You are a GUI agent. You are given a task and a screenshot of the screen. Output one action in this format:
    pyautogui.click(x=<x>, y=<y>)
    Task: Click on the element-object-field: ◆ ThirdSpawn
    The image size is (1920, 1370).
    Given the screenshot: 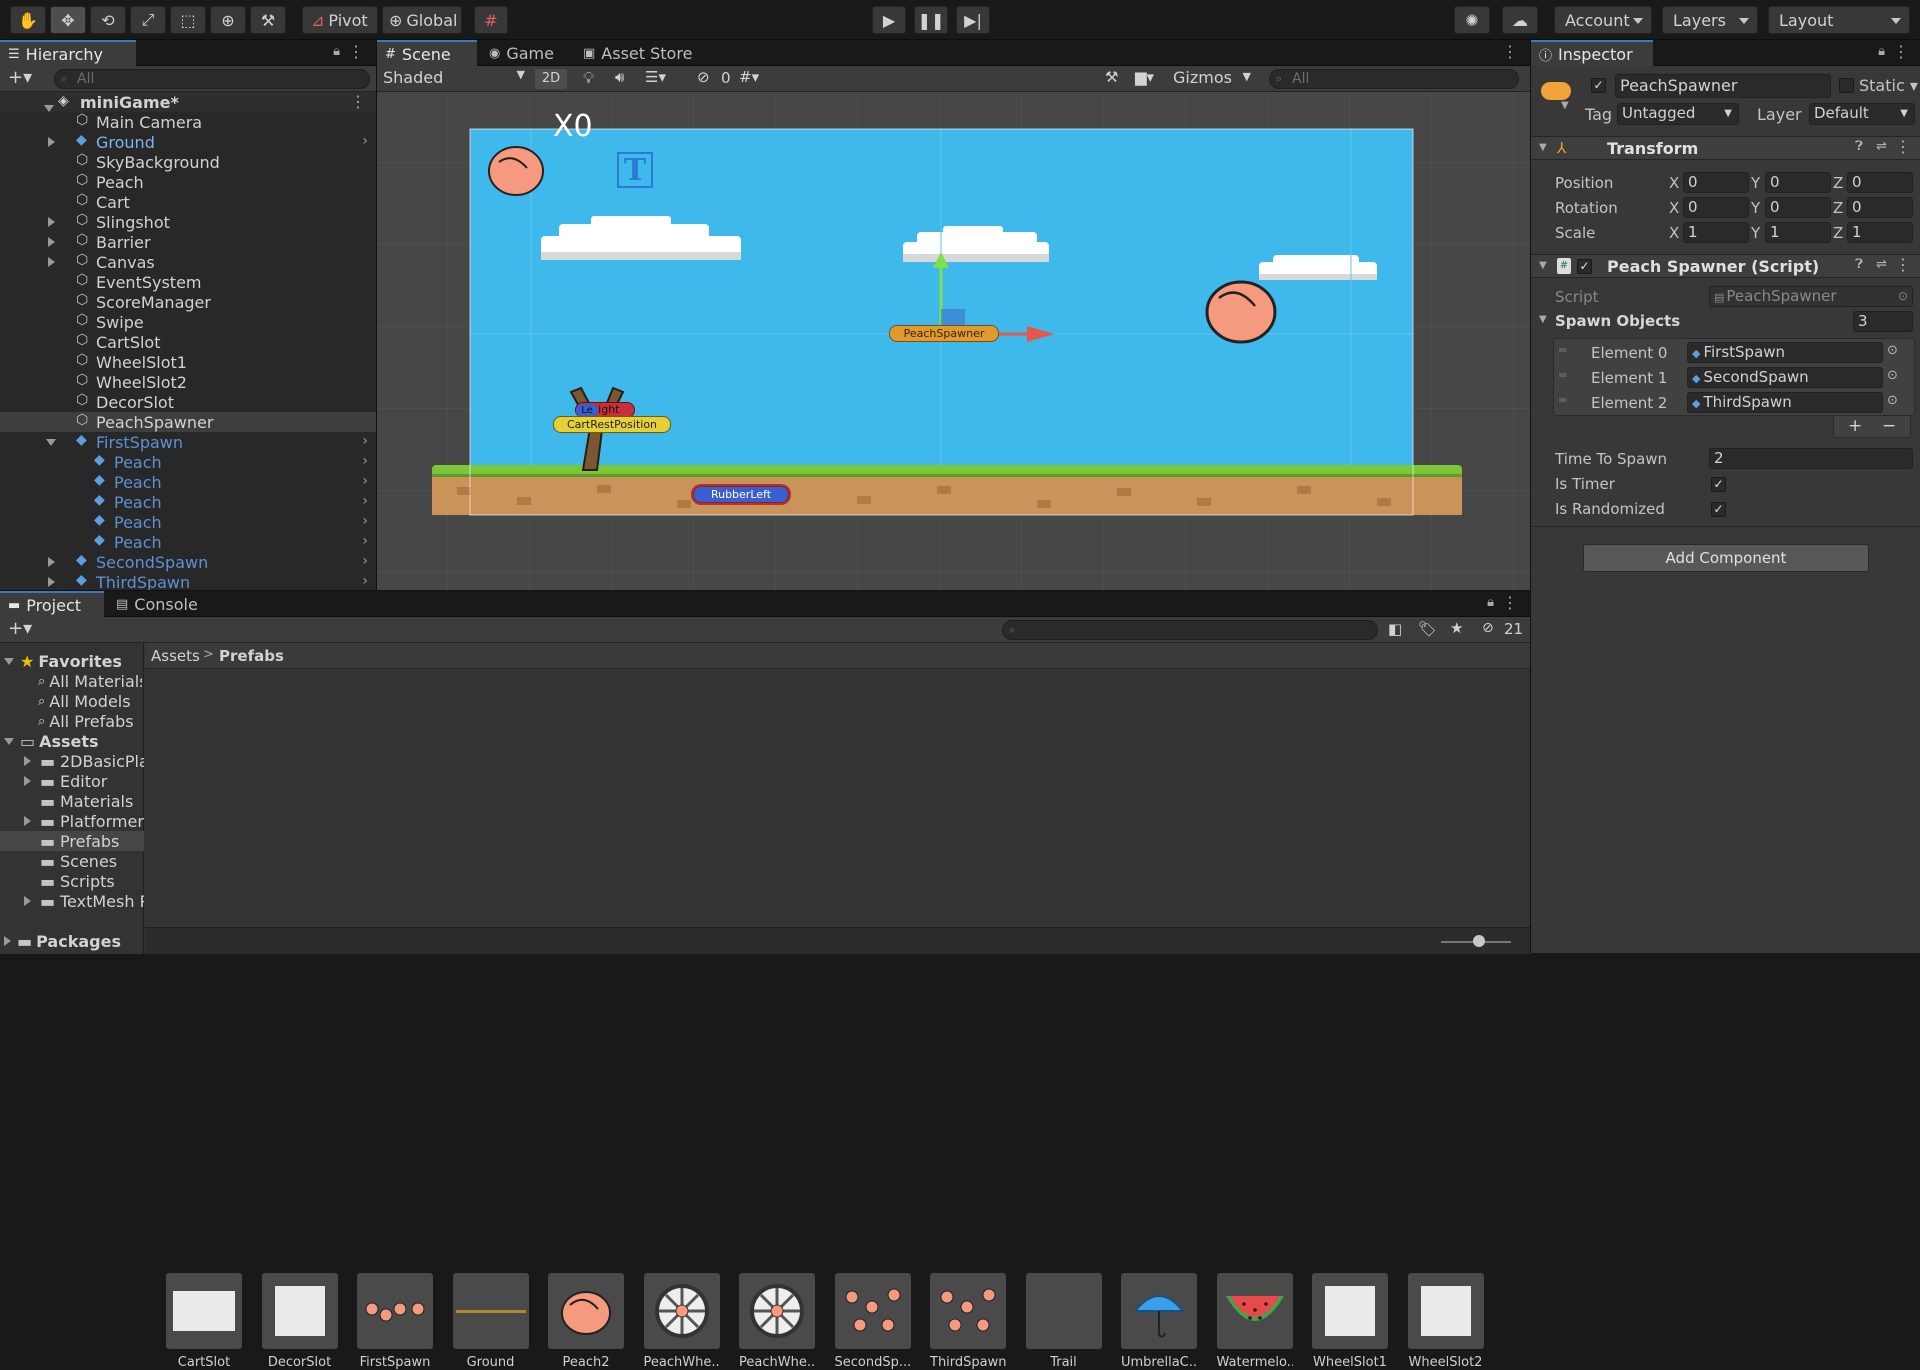 What is the action you would take?
    pyautogui.click(x=1785, y=402)
    